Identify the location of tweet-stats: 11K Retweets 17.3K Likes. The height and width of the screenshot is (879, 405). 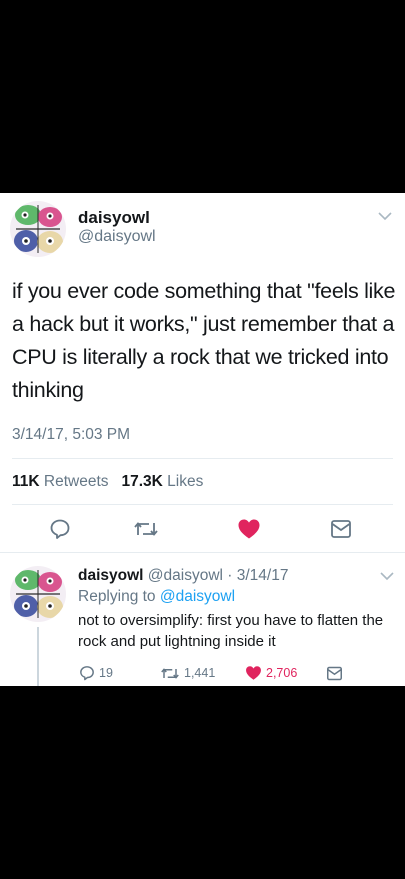
(107, 482).